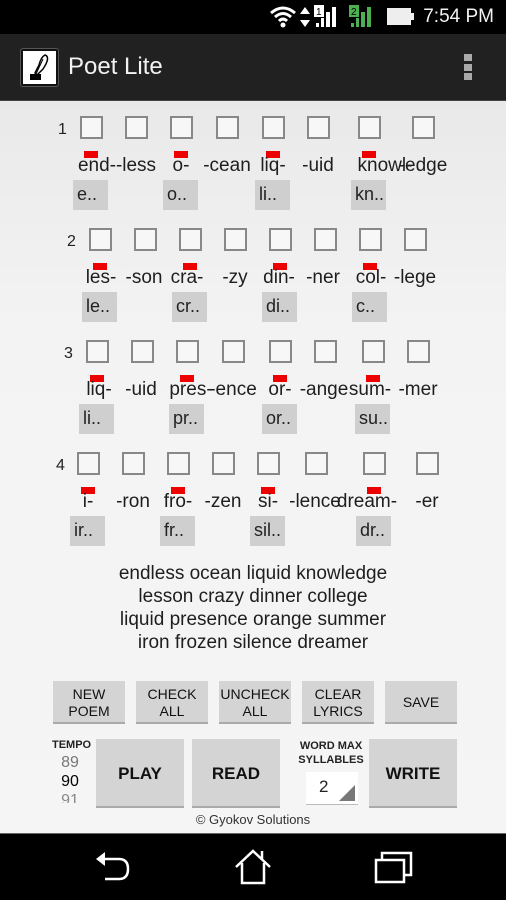 This screenshot has width=506, height=900. I want to click on tempo-next-value: 91, so click(70, 797).